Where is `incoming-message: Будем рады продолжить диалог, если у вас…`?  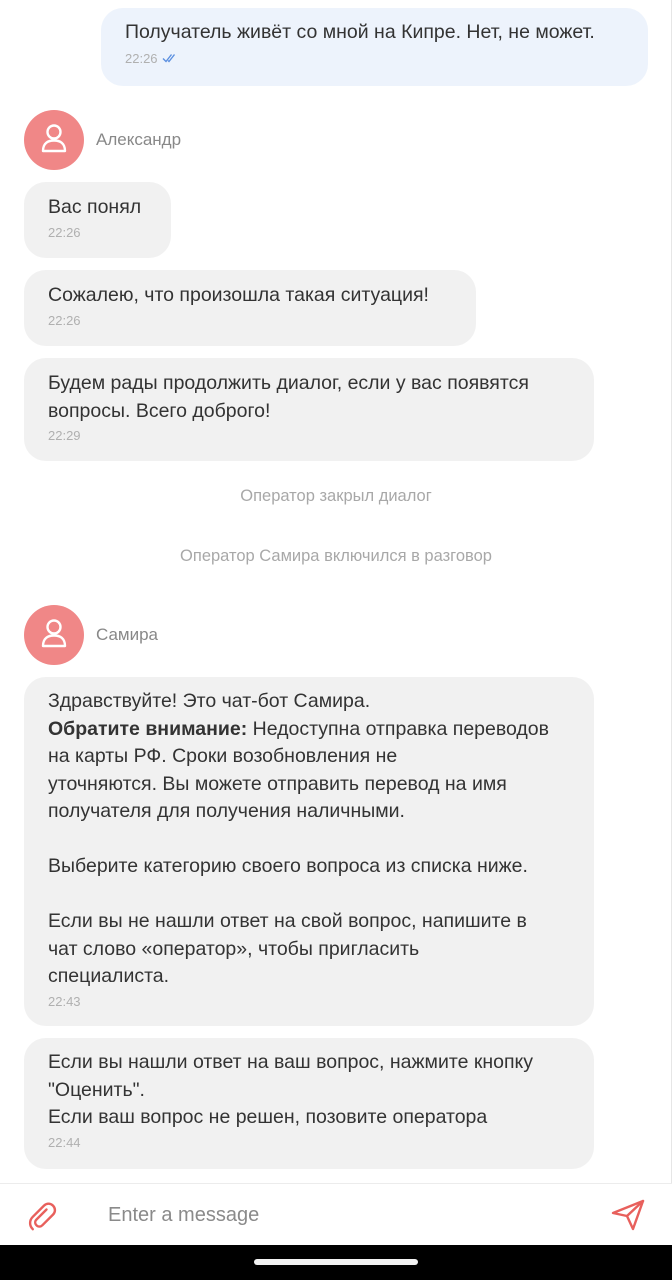 incoming-message: Будем рады продолжить диалог, если у вас… is located at coordinates (309, 409).